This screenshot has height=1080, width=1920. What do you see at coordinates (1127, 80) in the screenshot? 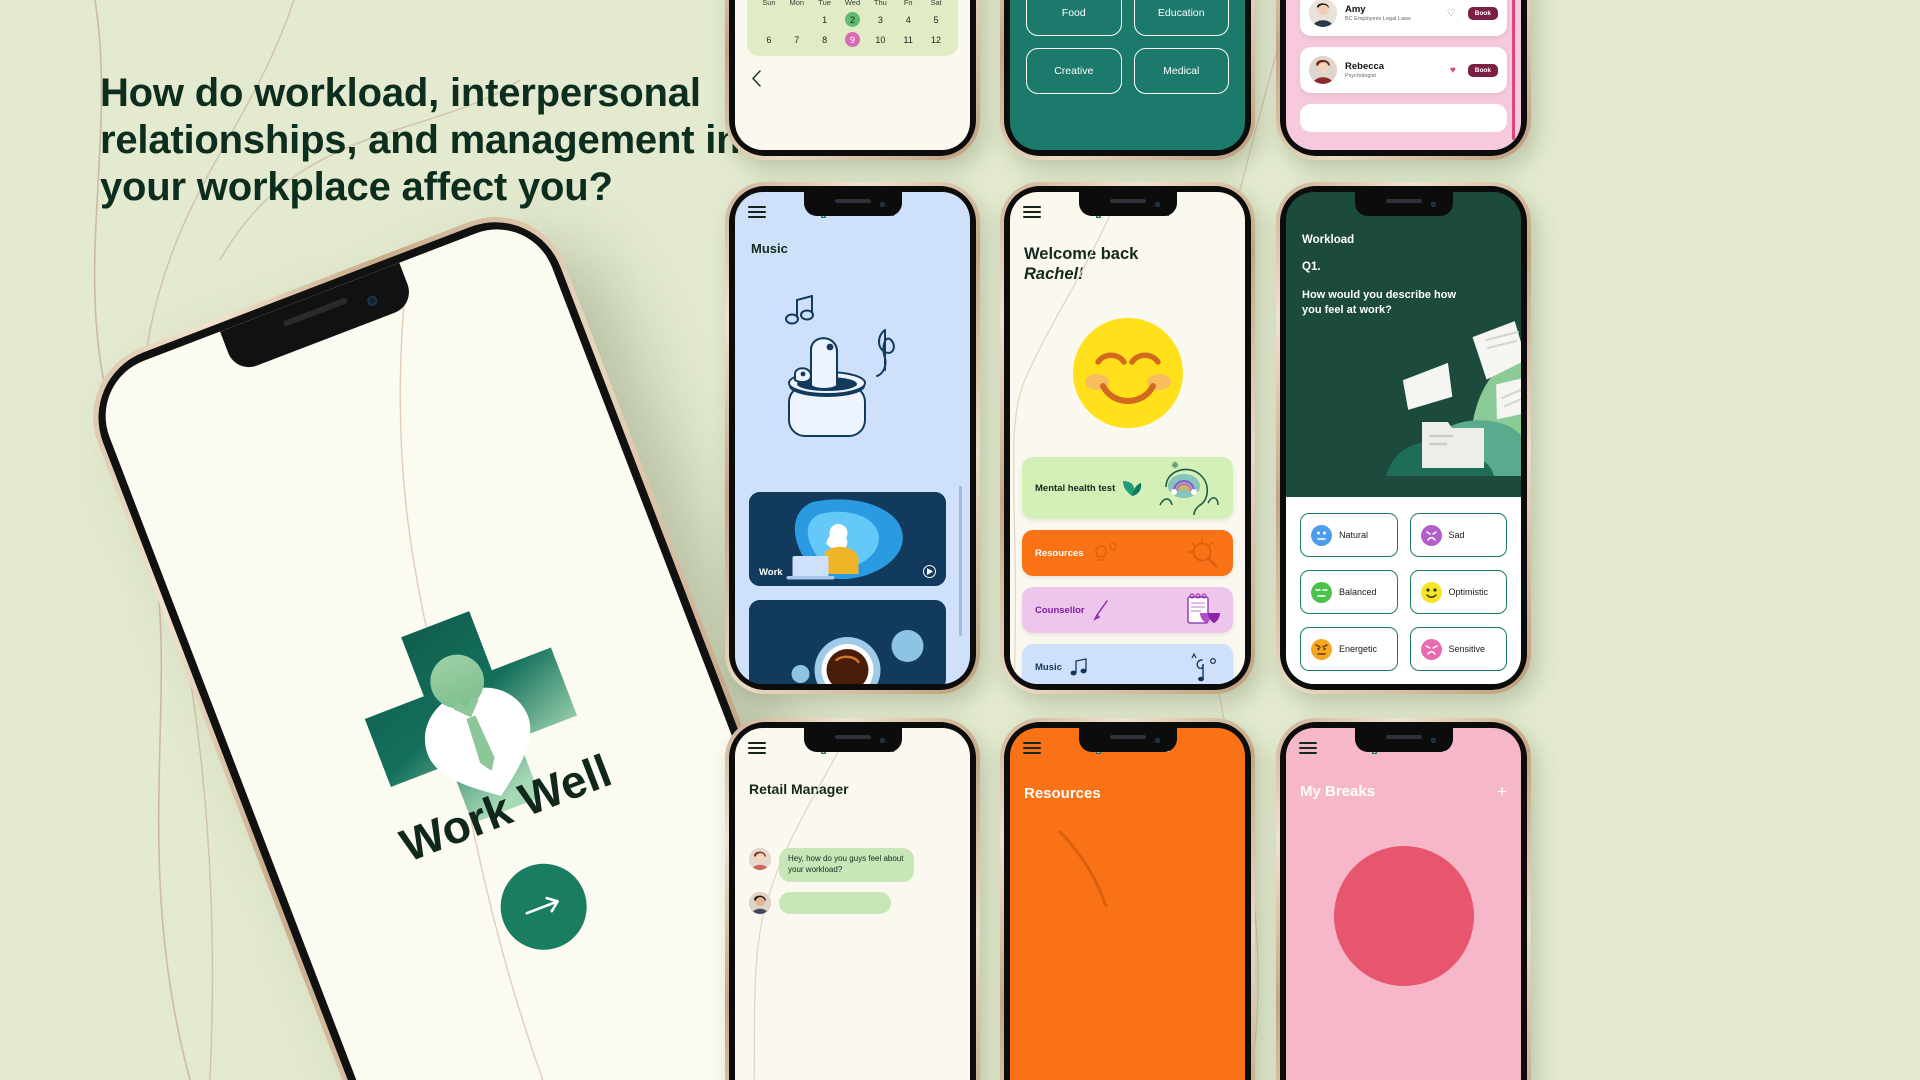
I see `phone-categories: Food Education Creative Medical` at bounding box center [1127, 80].